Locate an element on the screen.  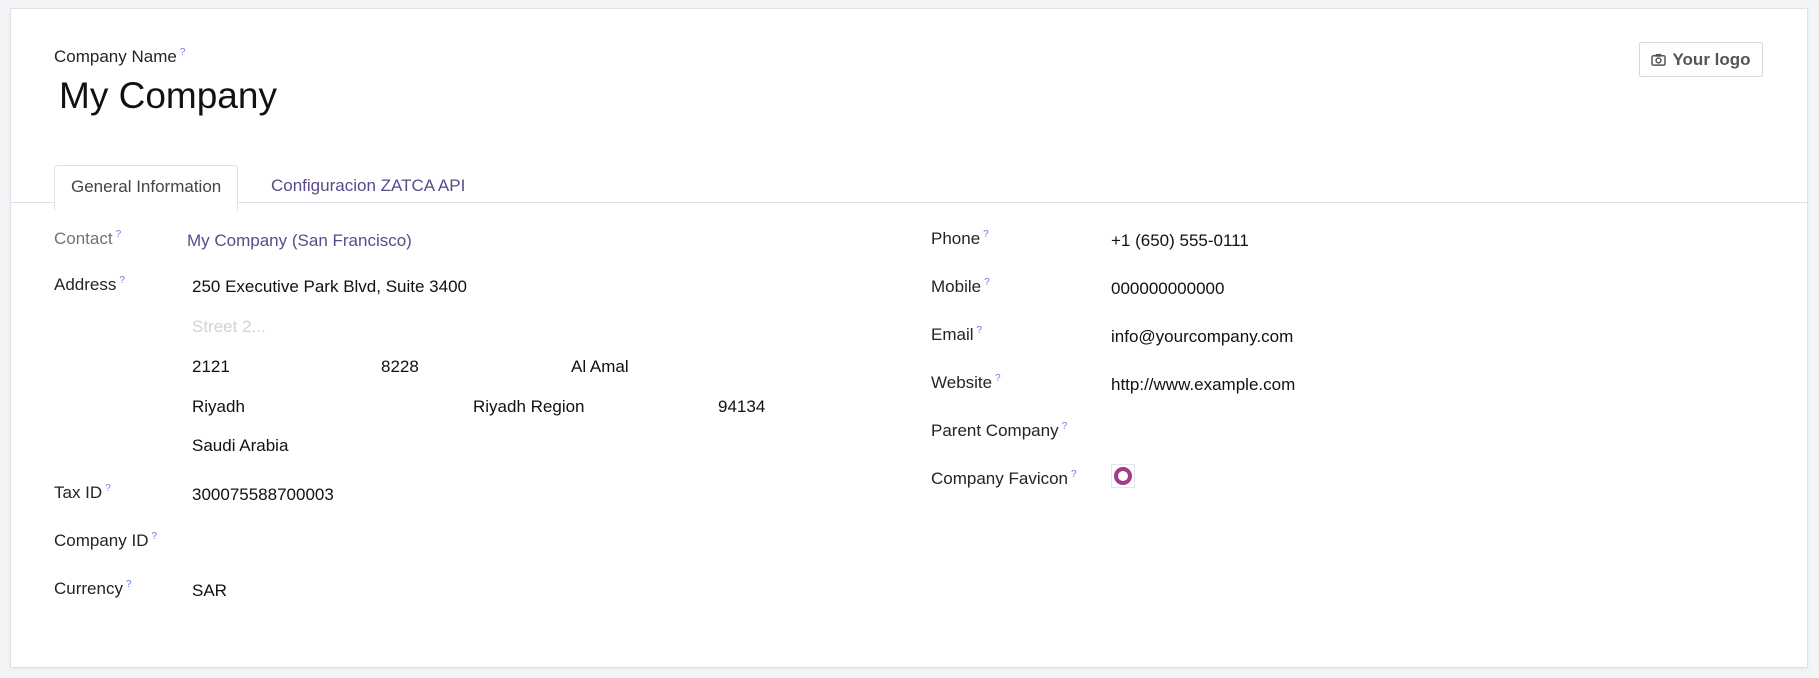
email-field: info@yourcompany.com is located at coordinates (1202, 337).